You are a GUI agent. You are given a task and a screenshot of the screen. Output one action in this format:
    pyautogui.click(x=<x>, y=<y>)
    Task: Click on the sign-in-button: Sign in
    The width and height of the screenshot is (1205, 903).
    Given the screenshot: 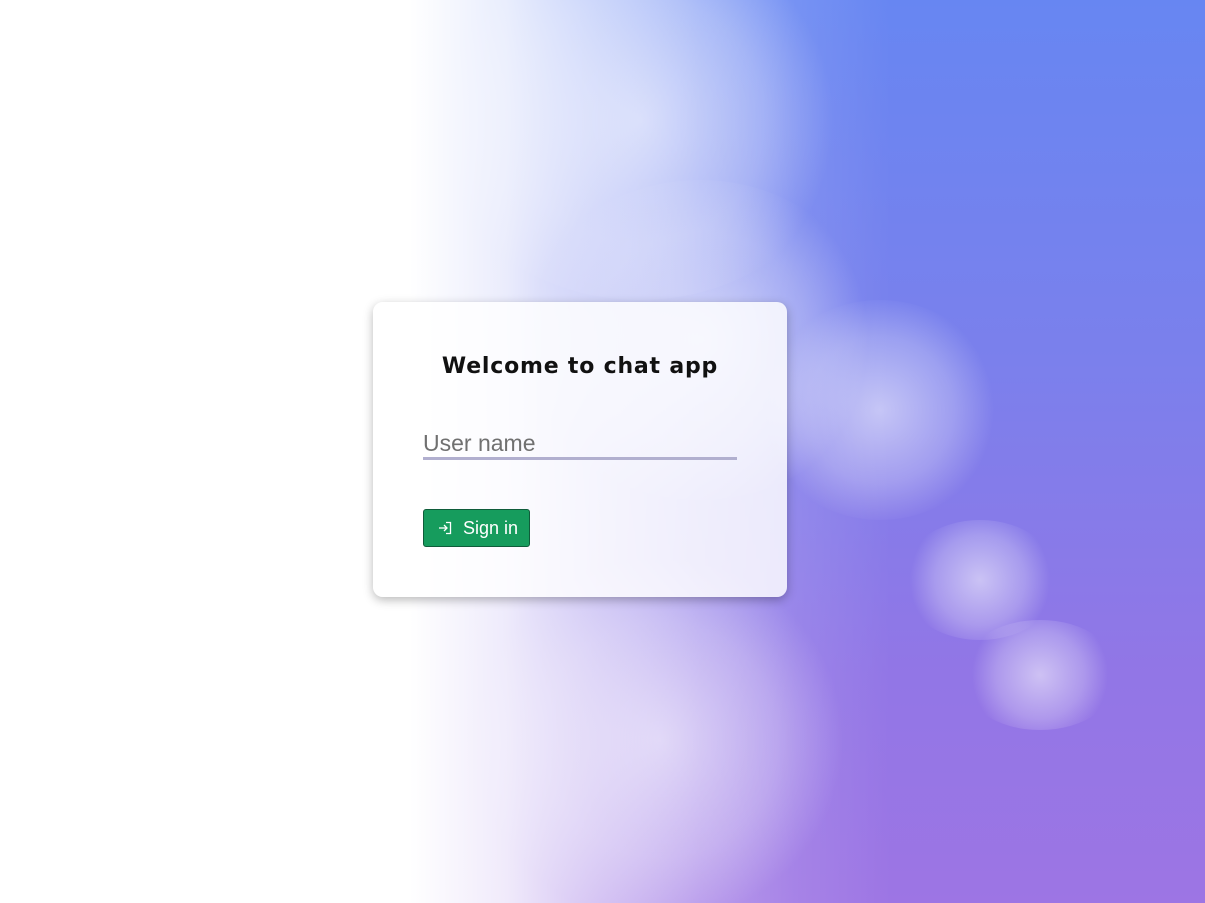 What is the action you would take?
    pyautogui.click(x=477, y=528)
    